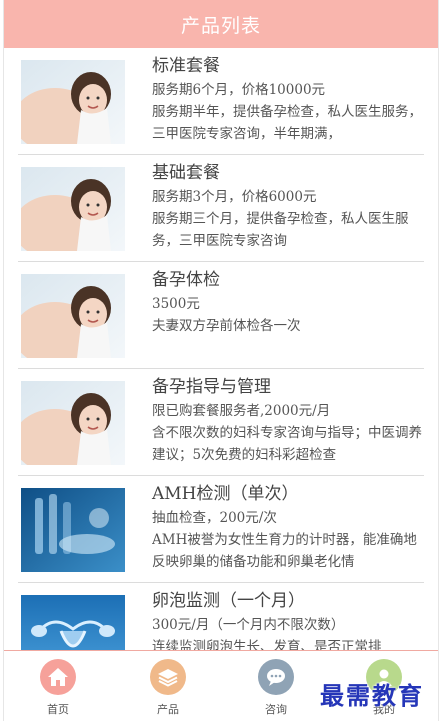 The image size is (442, 721). What do you see at coordinates (58, 677) in the screenshot?
I see `home-icon` at bounding box center [58, 677].